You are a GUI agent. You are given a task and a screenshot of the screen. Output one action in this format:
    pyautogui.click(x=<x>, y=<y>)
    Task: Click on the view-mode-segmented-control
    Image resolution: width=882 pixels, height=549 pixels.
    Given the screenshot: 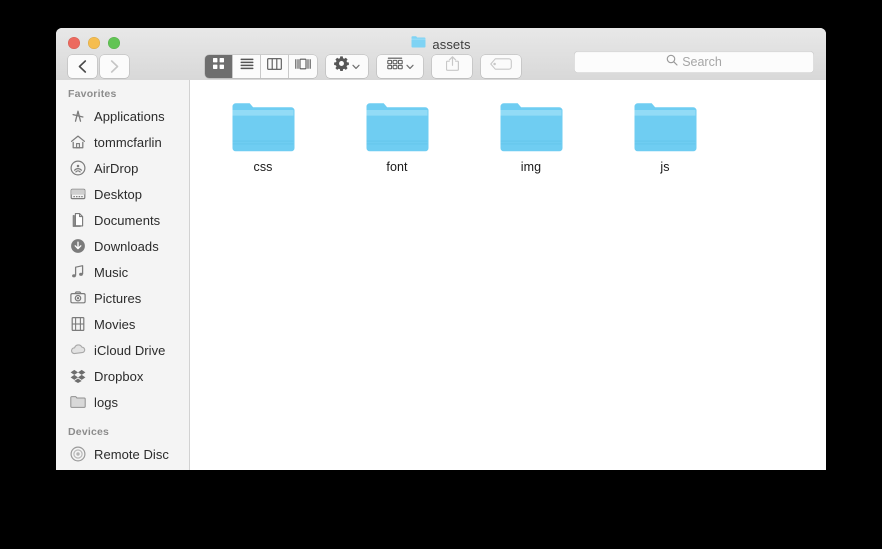 What is the action you would take?
    pyautogui.click(x=261, y=66)
    